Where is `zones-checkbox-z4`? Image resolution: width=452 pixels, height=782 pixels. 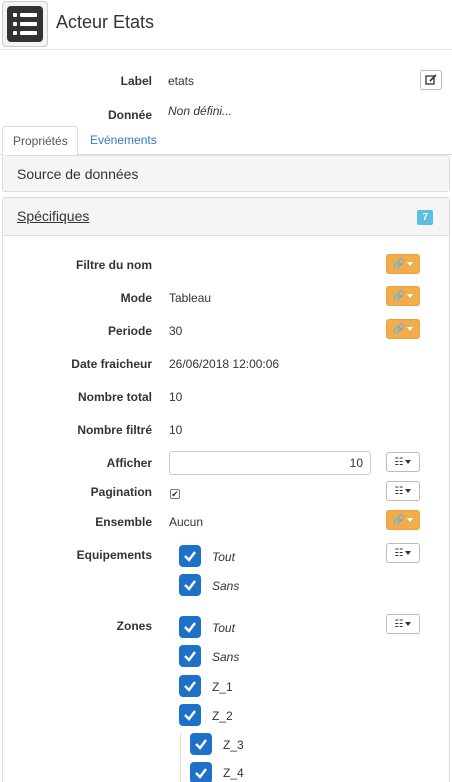 zones-checkbox-z4 is located at coordinates (201, 772).